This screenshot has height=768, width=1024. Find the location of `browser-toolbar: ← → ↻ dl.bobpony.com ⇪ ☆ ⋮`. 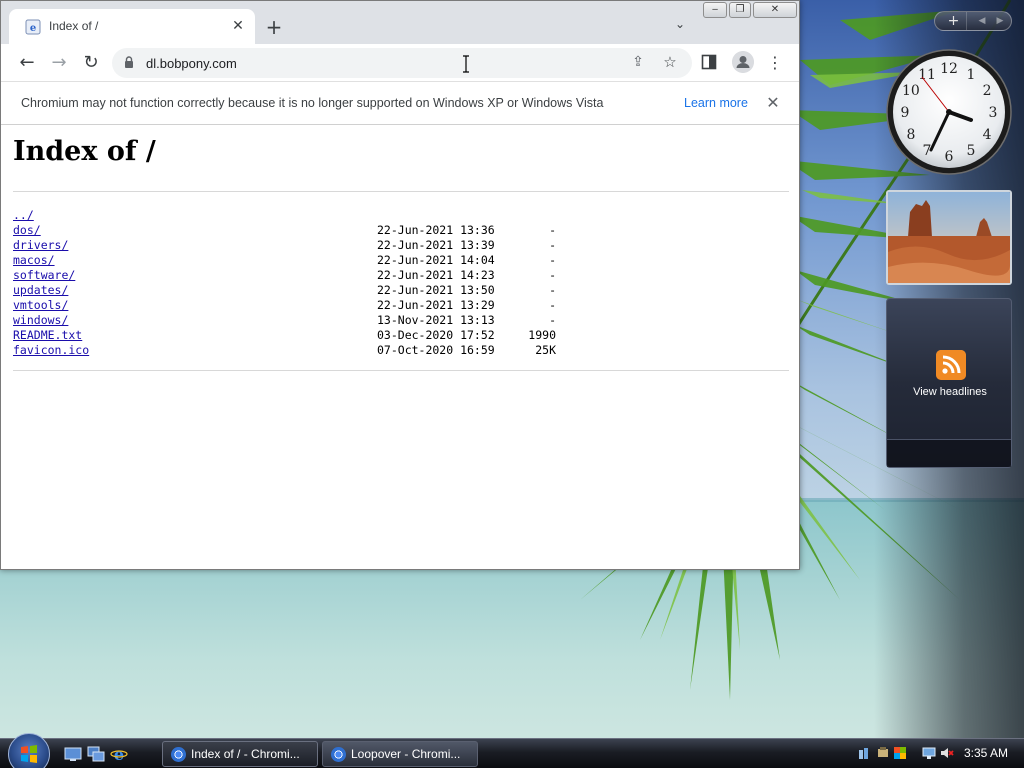

browser-toolbar: ← → ↻ dl.bobpony.com ⇪ ☆ ⋮ is located at coordinates (400, 62).